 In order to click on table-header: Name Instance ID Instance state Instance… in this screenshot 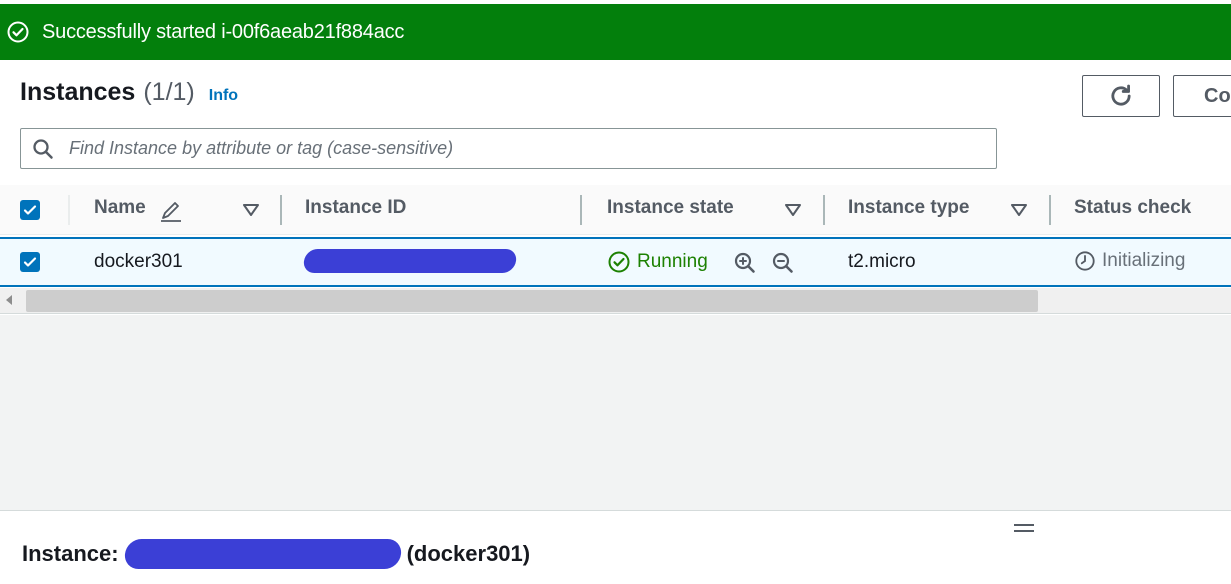, I will do `click(615, 210)`.